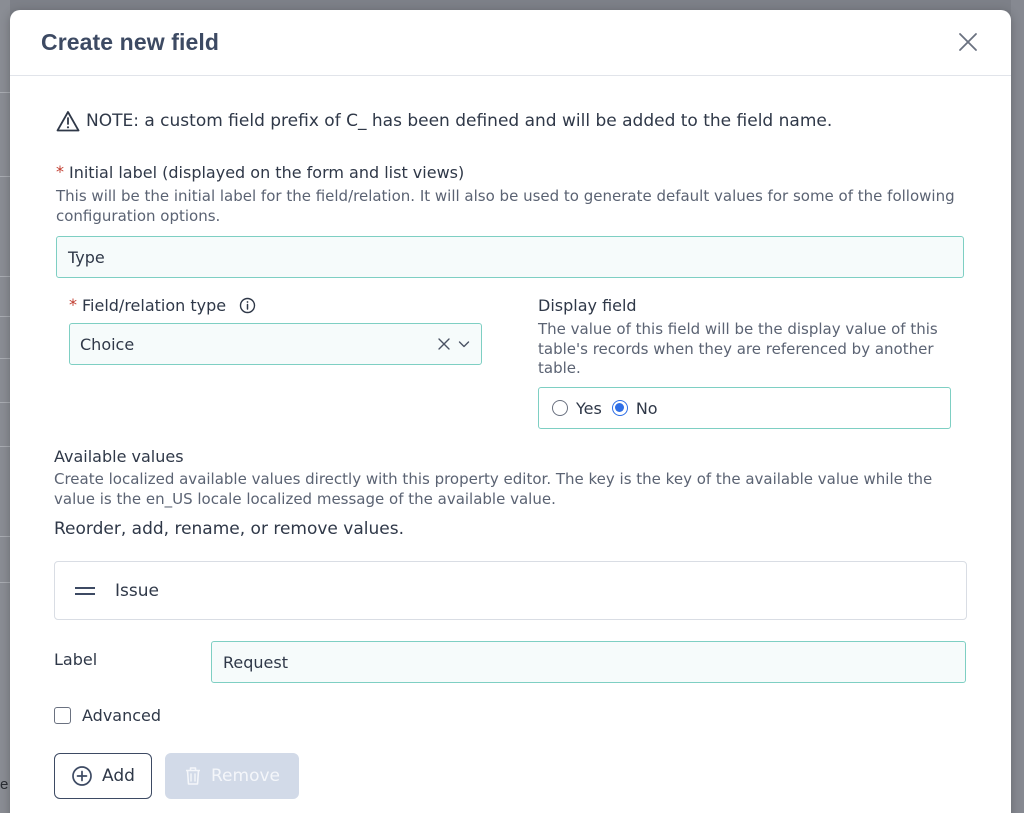 The width and height of the screenshot is (1024, 813). I want to click on advanced-checkbox-row: Advanced, so click(107, 715).